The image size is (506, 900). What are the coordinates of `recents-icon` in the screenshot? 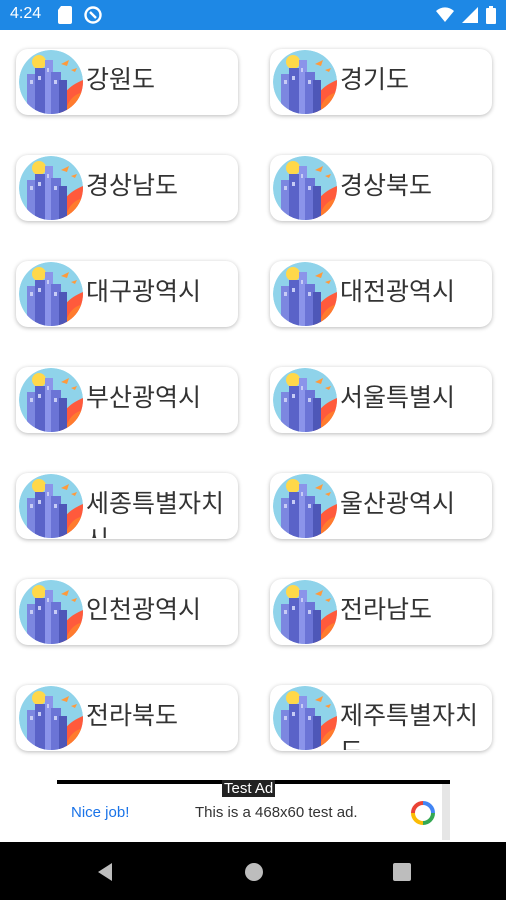 It's located at (402, 872).